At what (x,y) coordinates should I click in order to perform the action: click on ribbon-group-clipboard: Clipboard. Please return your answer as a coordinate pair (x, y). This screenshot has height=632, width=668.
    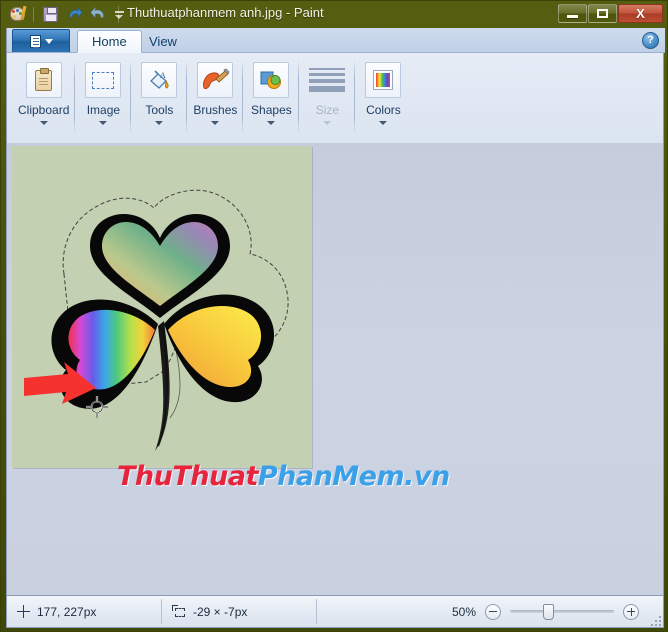
    Looking at the image, I should click on (44, 97).